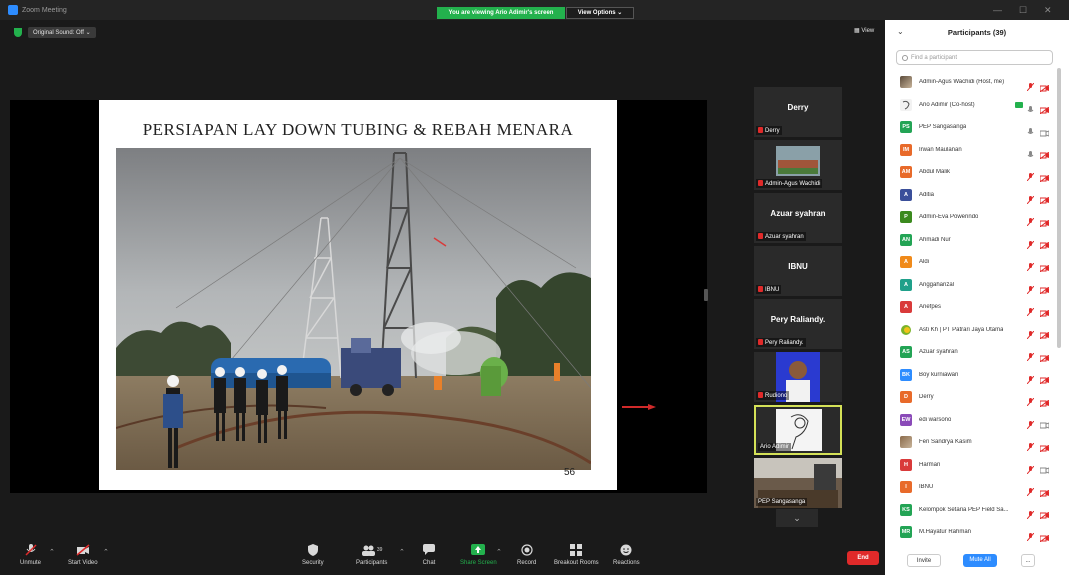 This screenshot has height=575, width=1069. I want to click on breakout-rooms-button: Breakout Rooms, so click(576, 555).